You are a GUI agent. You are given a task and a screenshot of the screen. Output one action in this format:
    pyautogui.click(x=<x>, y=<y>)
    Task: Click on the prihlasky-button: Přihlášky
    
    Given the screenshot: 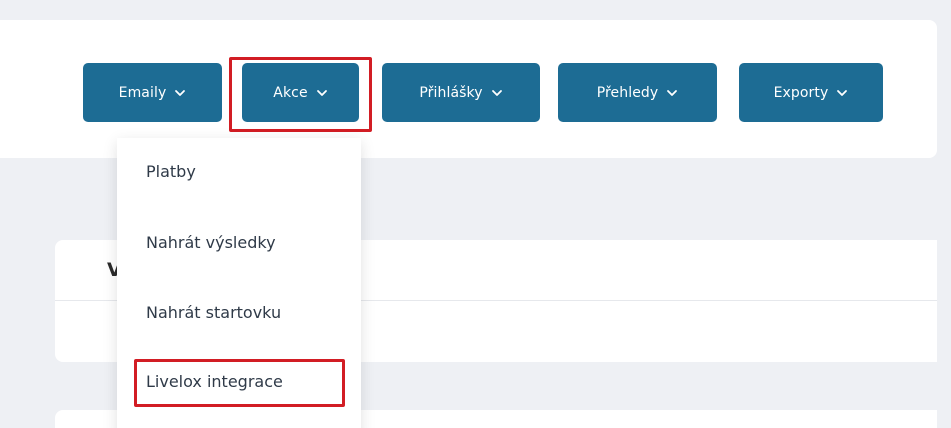 What is the action you would take?
    pyautogui.click(x=461, y=92)
    